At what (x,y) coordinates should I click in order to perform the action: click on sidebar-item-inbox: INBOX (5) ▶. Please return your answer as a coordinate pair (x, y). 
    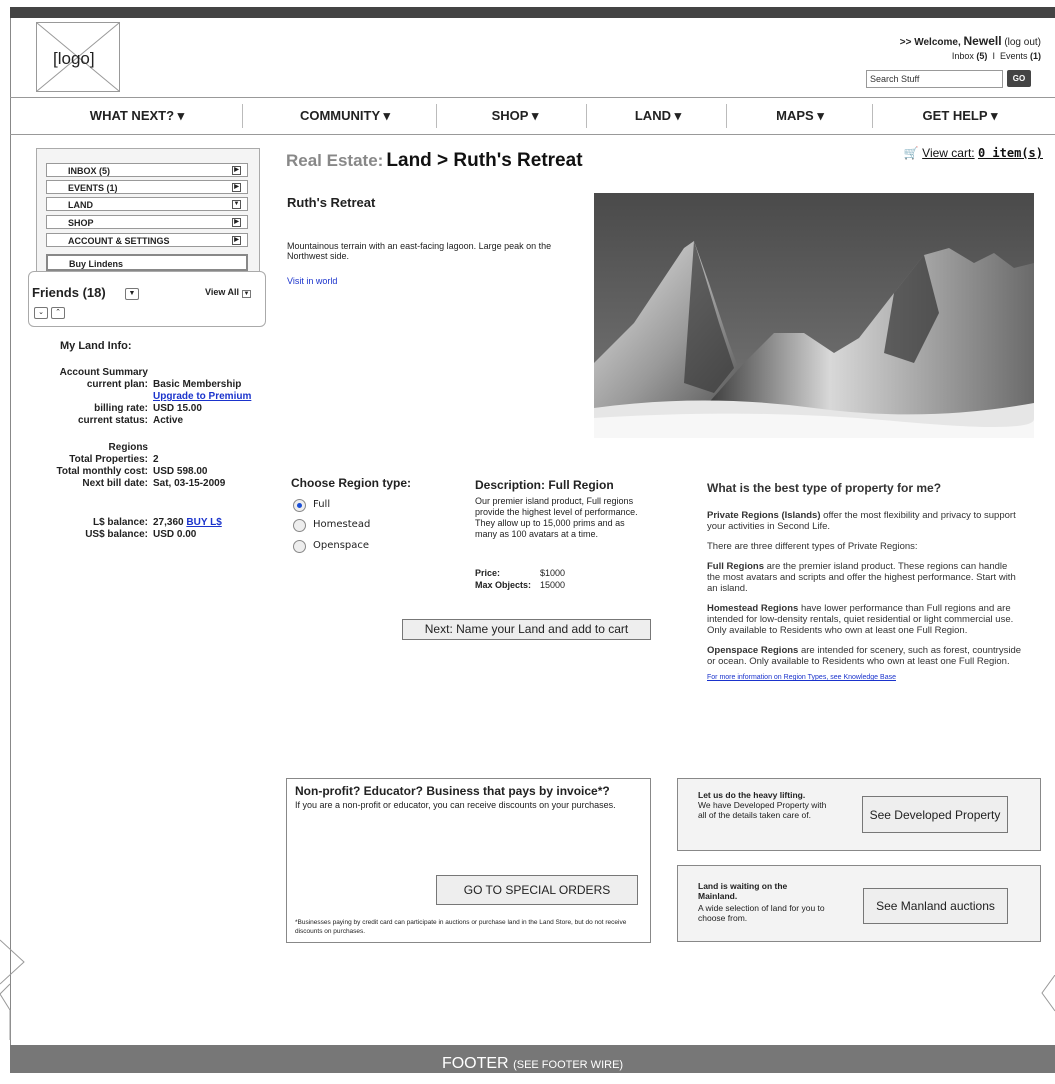
    Looking at the image, I should click on (147, 170).